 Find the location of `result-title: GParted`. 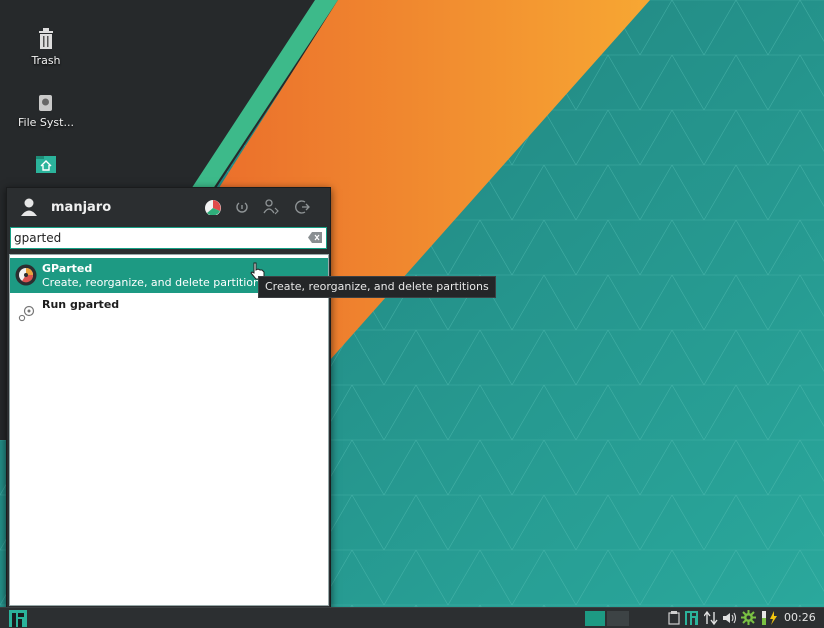

result-title: GParted is located at coordinates (67, 268).